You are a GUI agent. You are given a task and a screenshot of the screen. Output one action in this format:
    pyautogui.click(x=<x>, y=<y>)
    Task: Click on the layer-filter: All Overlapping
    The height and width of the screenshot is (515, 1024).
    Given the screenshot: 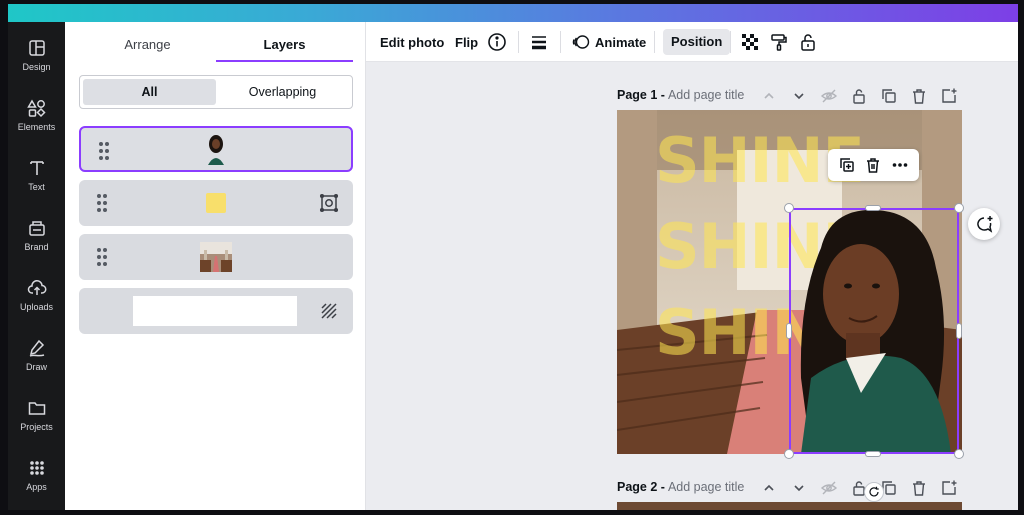 What is the action you would take?
    pyautogui.click(x=216, y=92)
    